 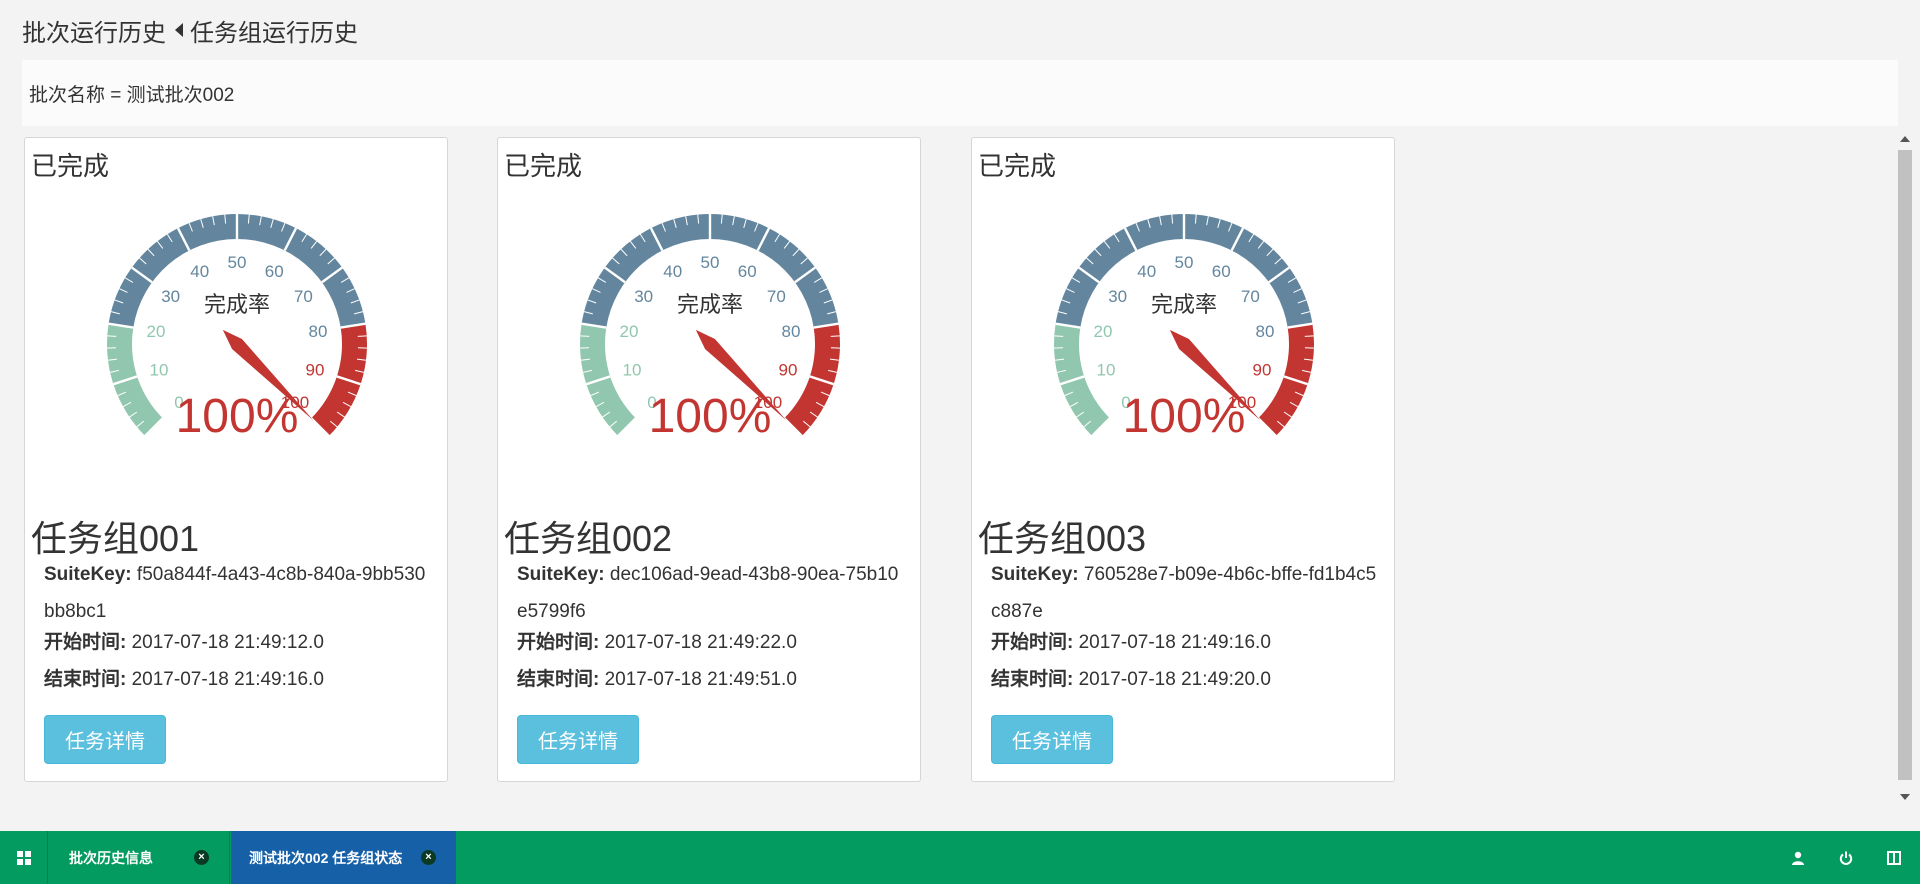 I want to click on start-time-line: 开始时间: 2017-07-18 21:49:16.0, so click(x=1186, y=642).